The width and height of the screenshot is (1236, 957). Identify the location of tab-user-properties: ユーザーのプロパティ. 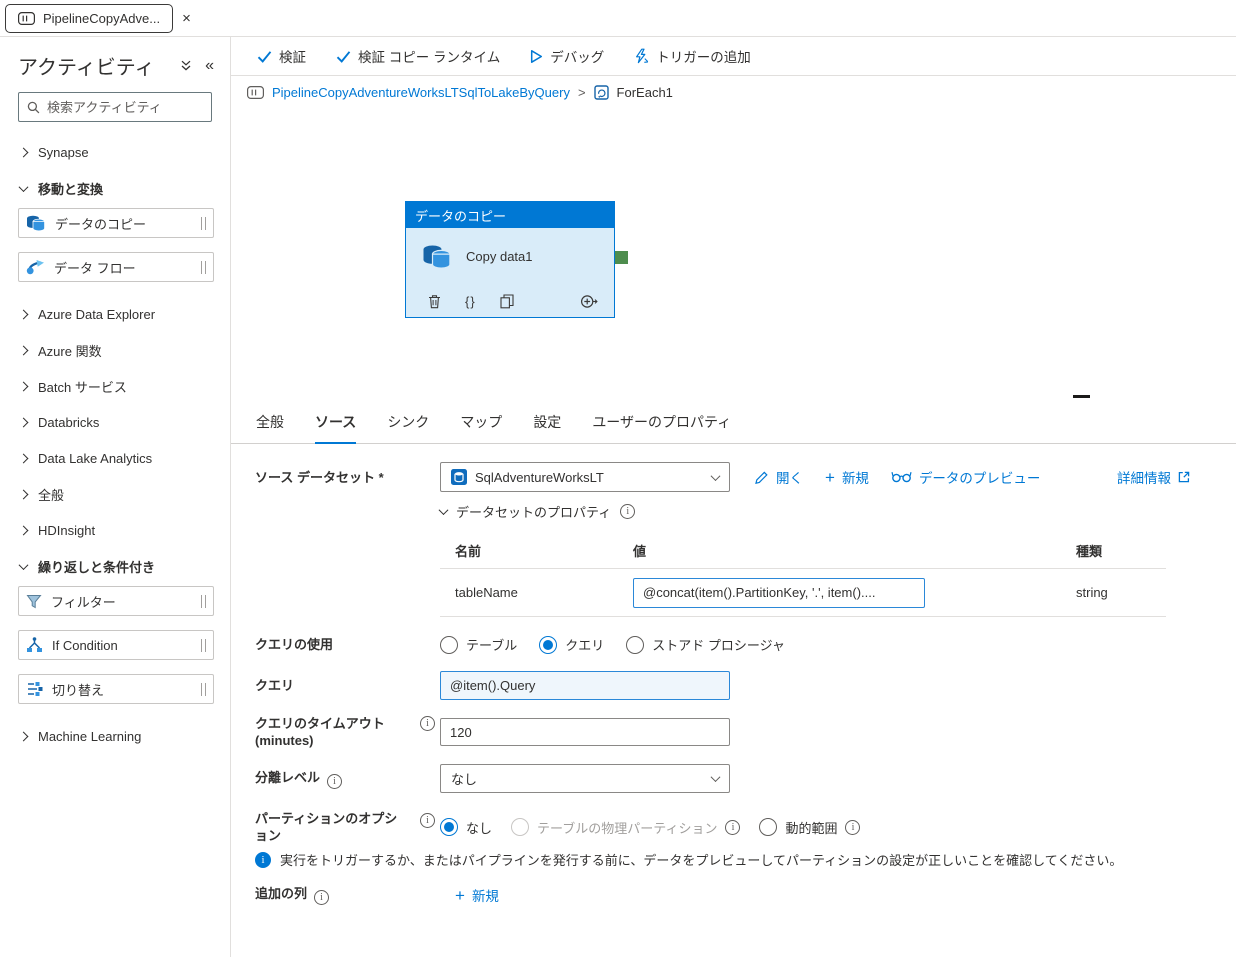
(661, 422).